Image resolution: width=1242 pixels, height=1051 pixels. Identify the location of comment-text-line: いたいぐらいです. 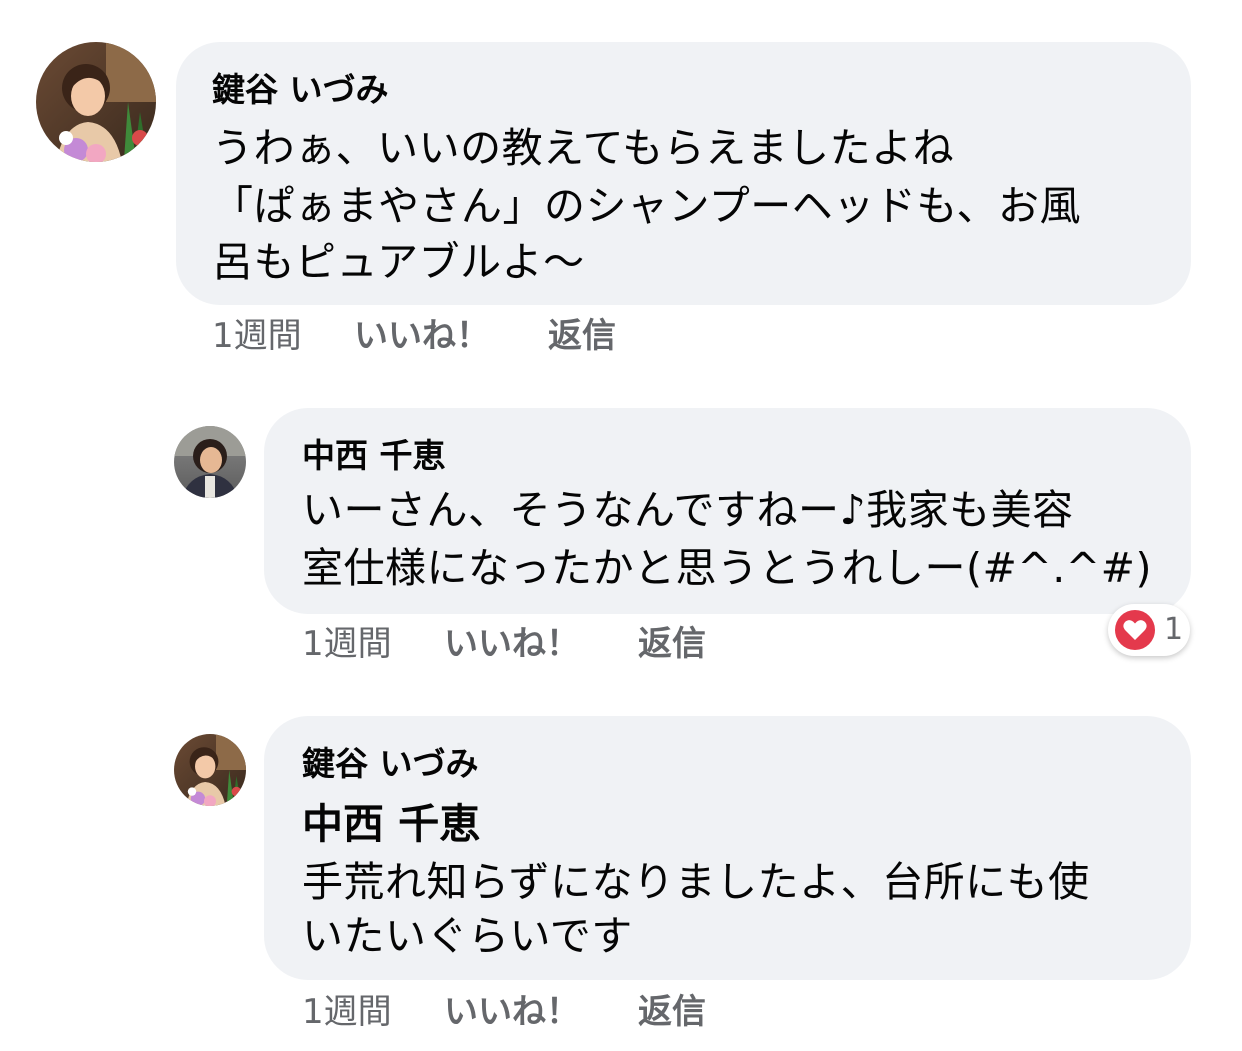
(467, 936).